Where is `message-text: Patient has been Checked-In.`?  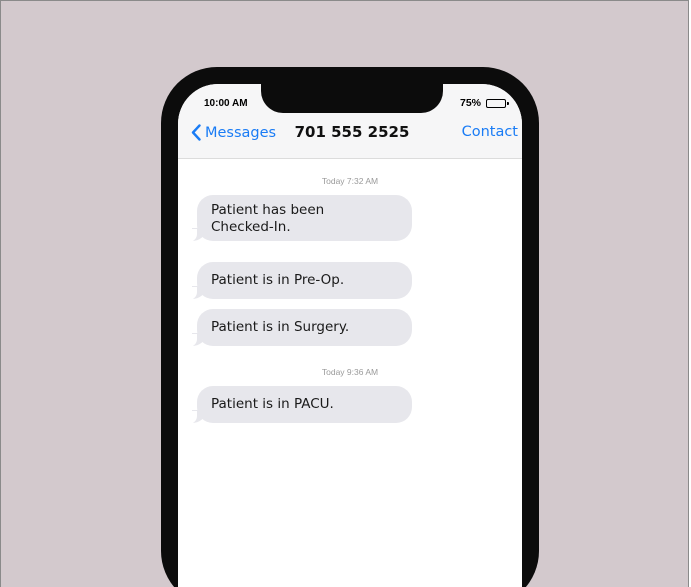
message-text: Patient has been Checked-In. is located at coordinates (268, 218).